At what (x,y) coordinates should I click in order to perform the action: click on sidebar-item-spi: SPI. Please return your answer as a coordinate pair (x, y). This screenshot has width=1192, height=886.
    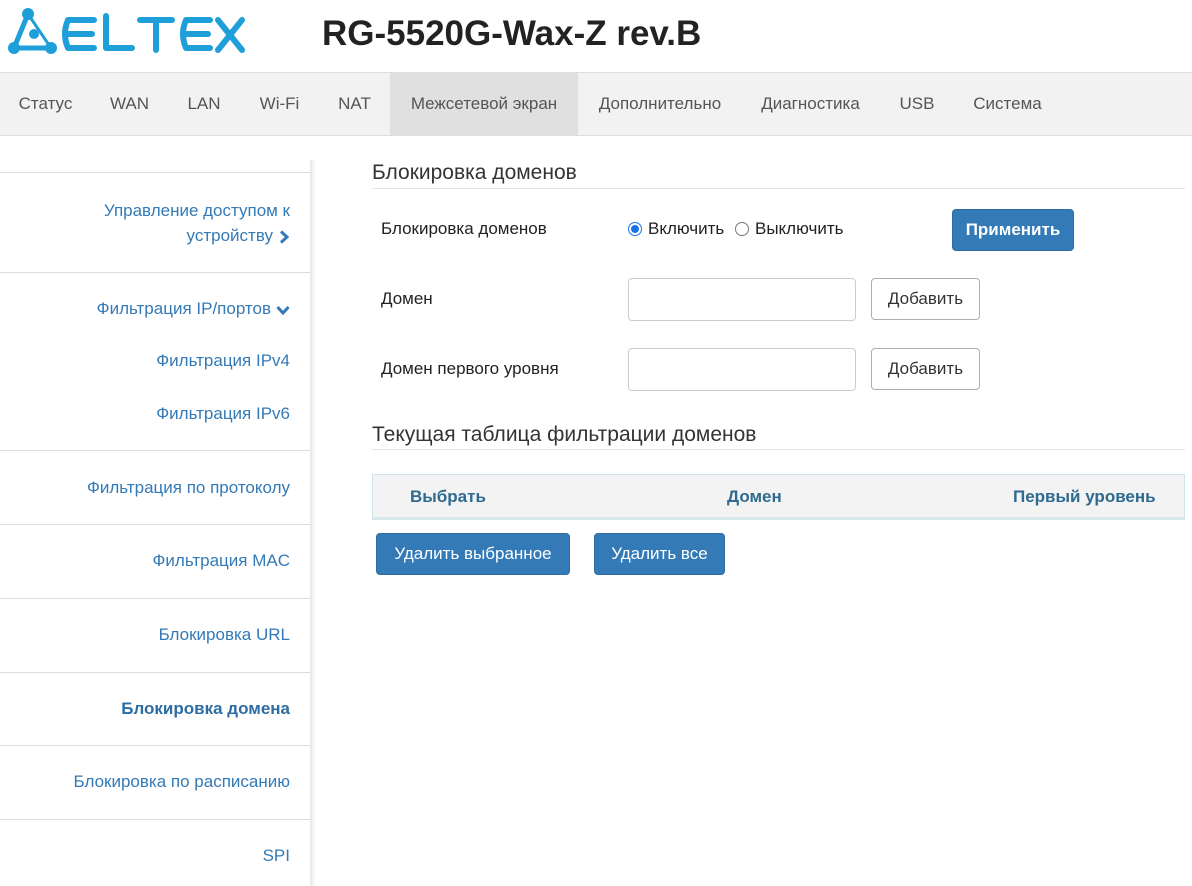
    Looking at the image, I should click on (276, 855).